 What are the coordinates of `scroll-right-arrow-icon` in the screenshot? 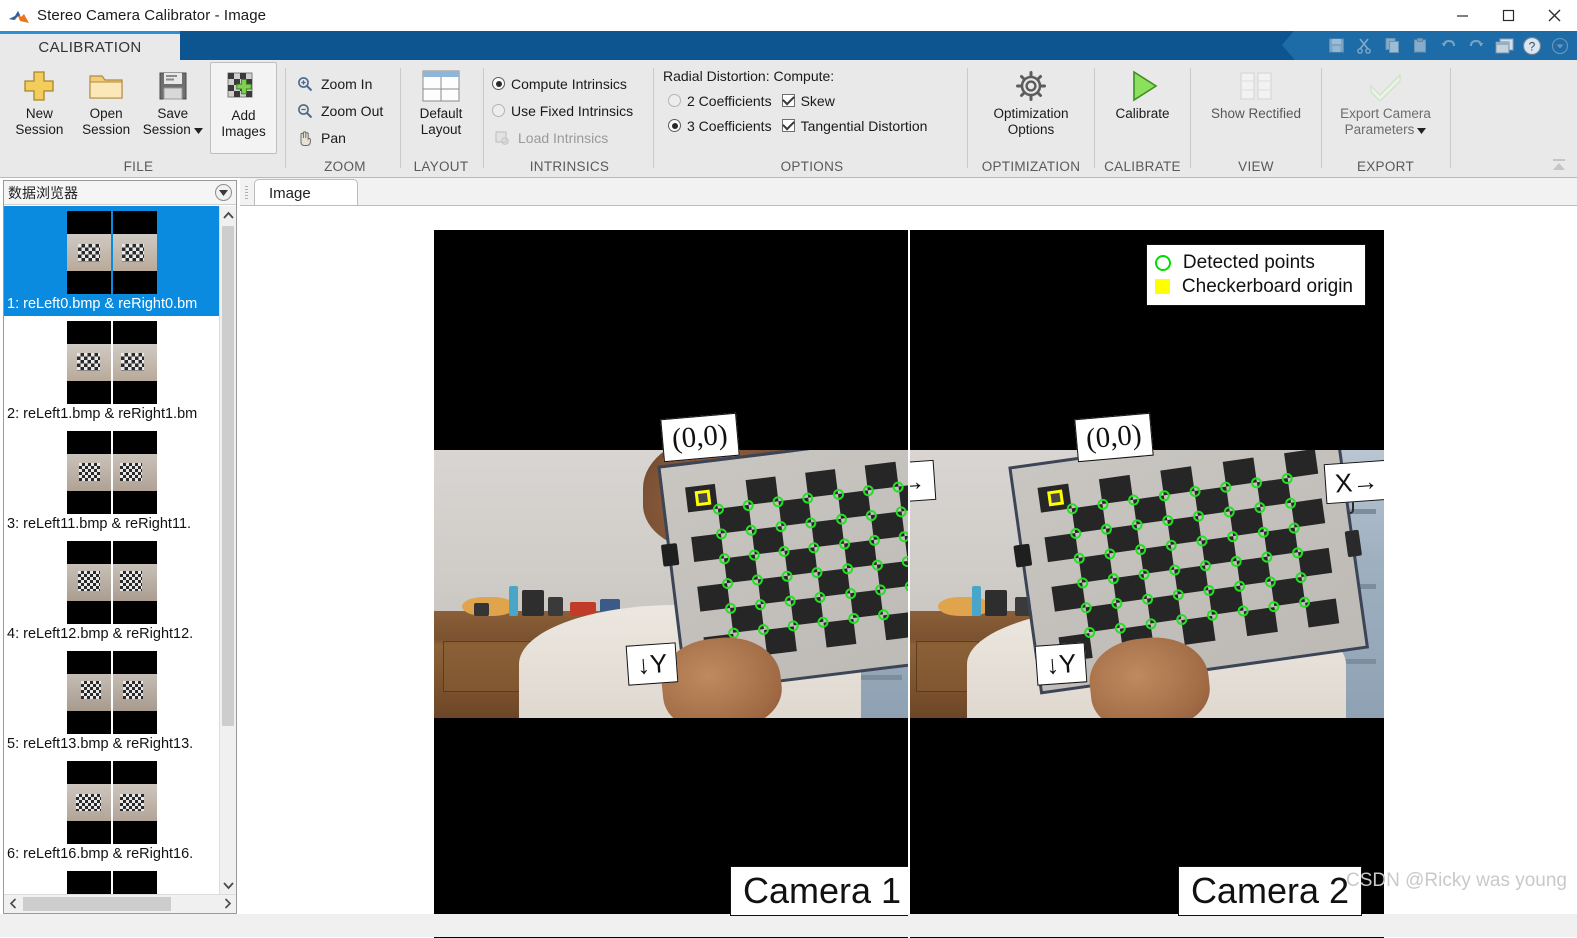 It's located at (227, 904).